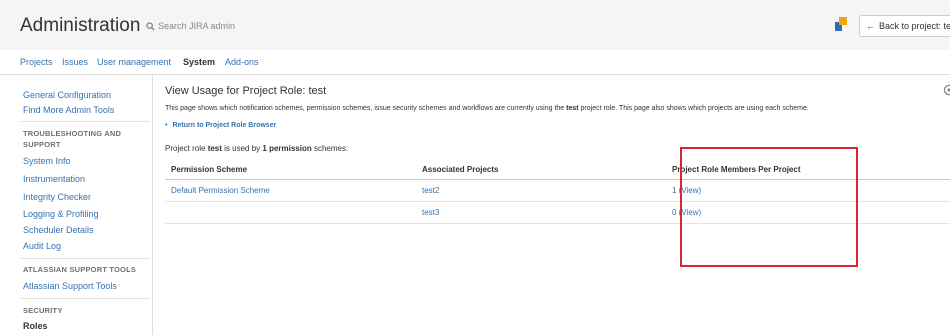  Describe the element at coordinates (61, 214) in the screenshot. I see `sidebar-item-logging-profiling: Logging & Profiling` at that location.